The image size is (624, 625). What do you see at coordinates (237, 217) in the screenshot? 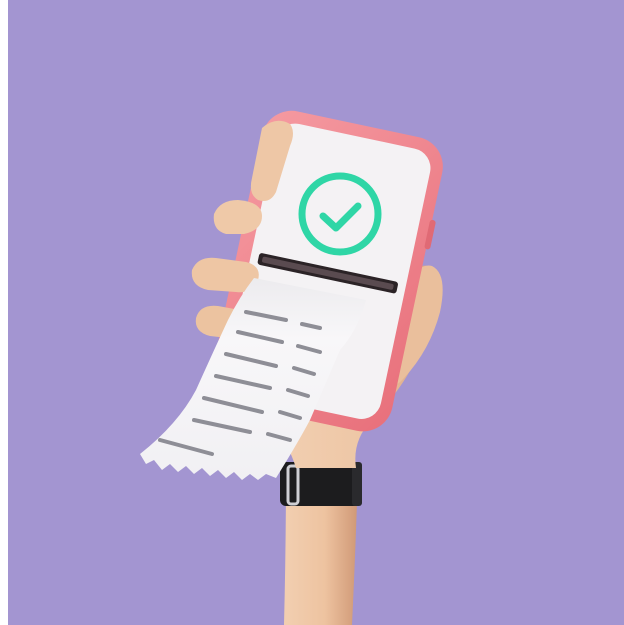
I see `middle-finger` at bounding box center [237, 217].